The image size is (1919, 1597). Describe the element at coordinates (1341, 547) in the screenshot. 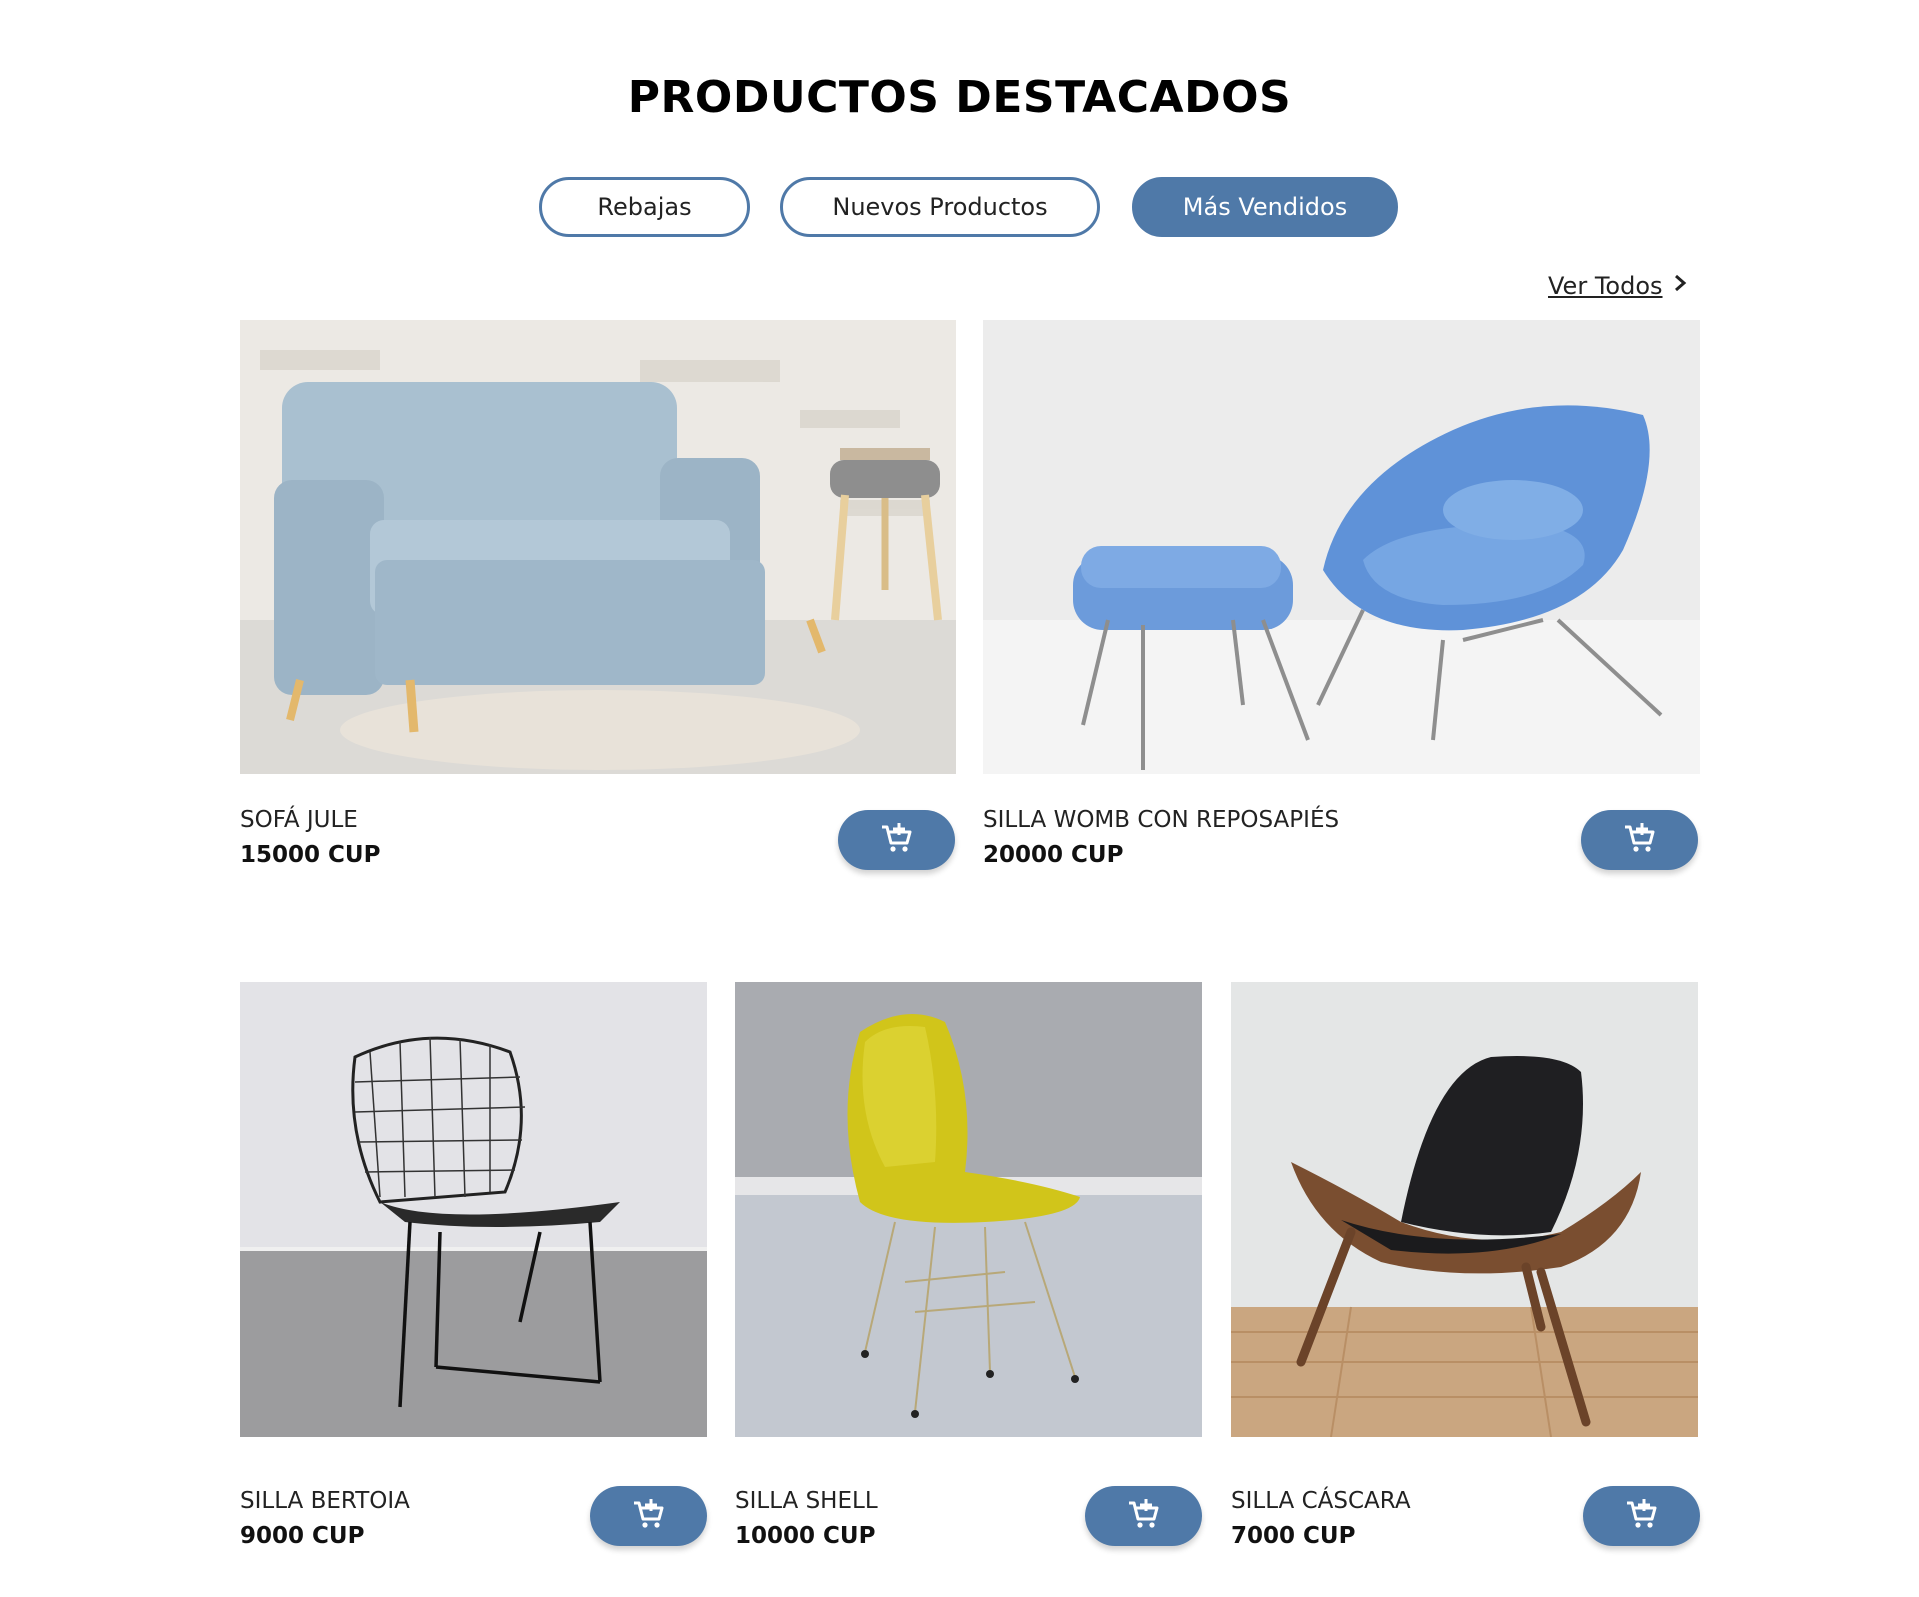

I see `product-image-womb-chair` at that location.